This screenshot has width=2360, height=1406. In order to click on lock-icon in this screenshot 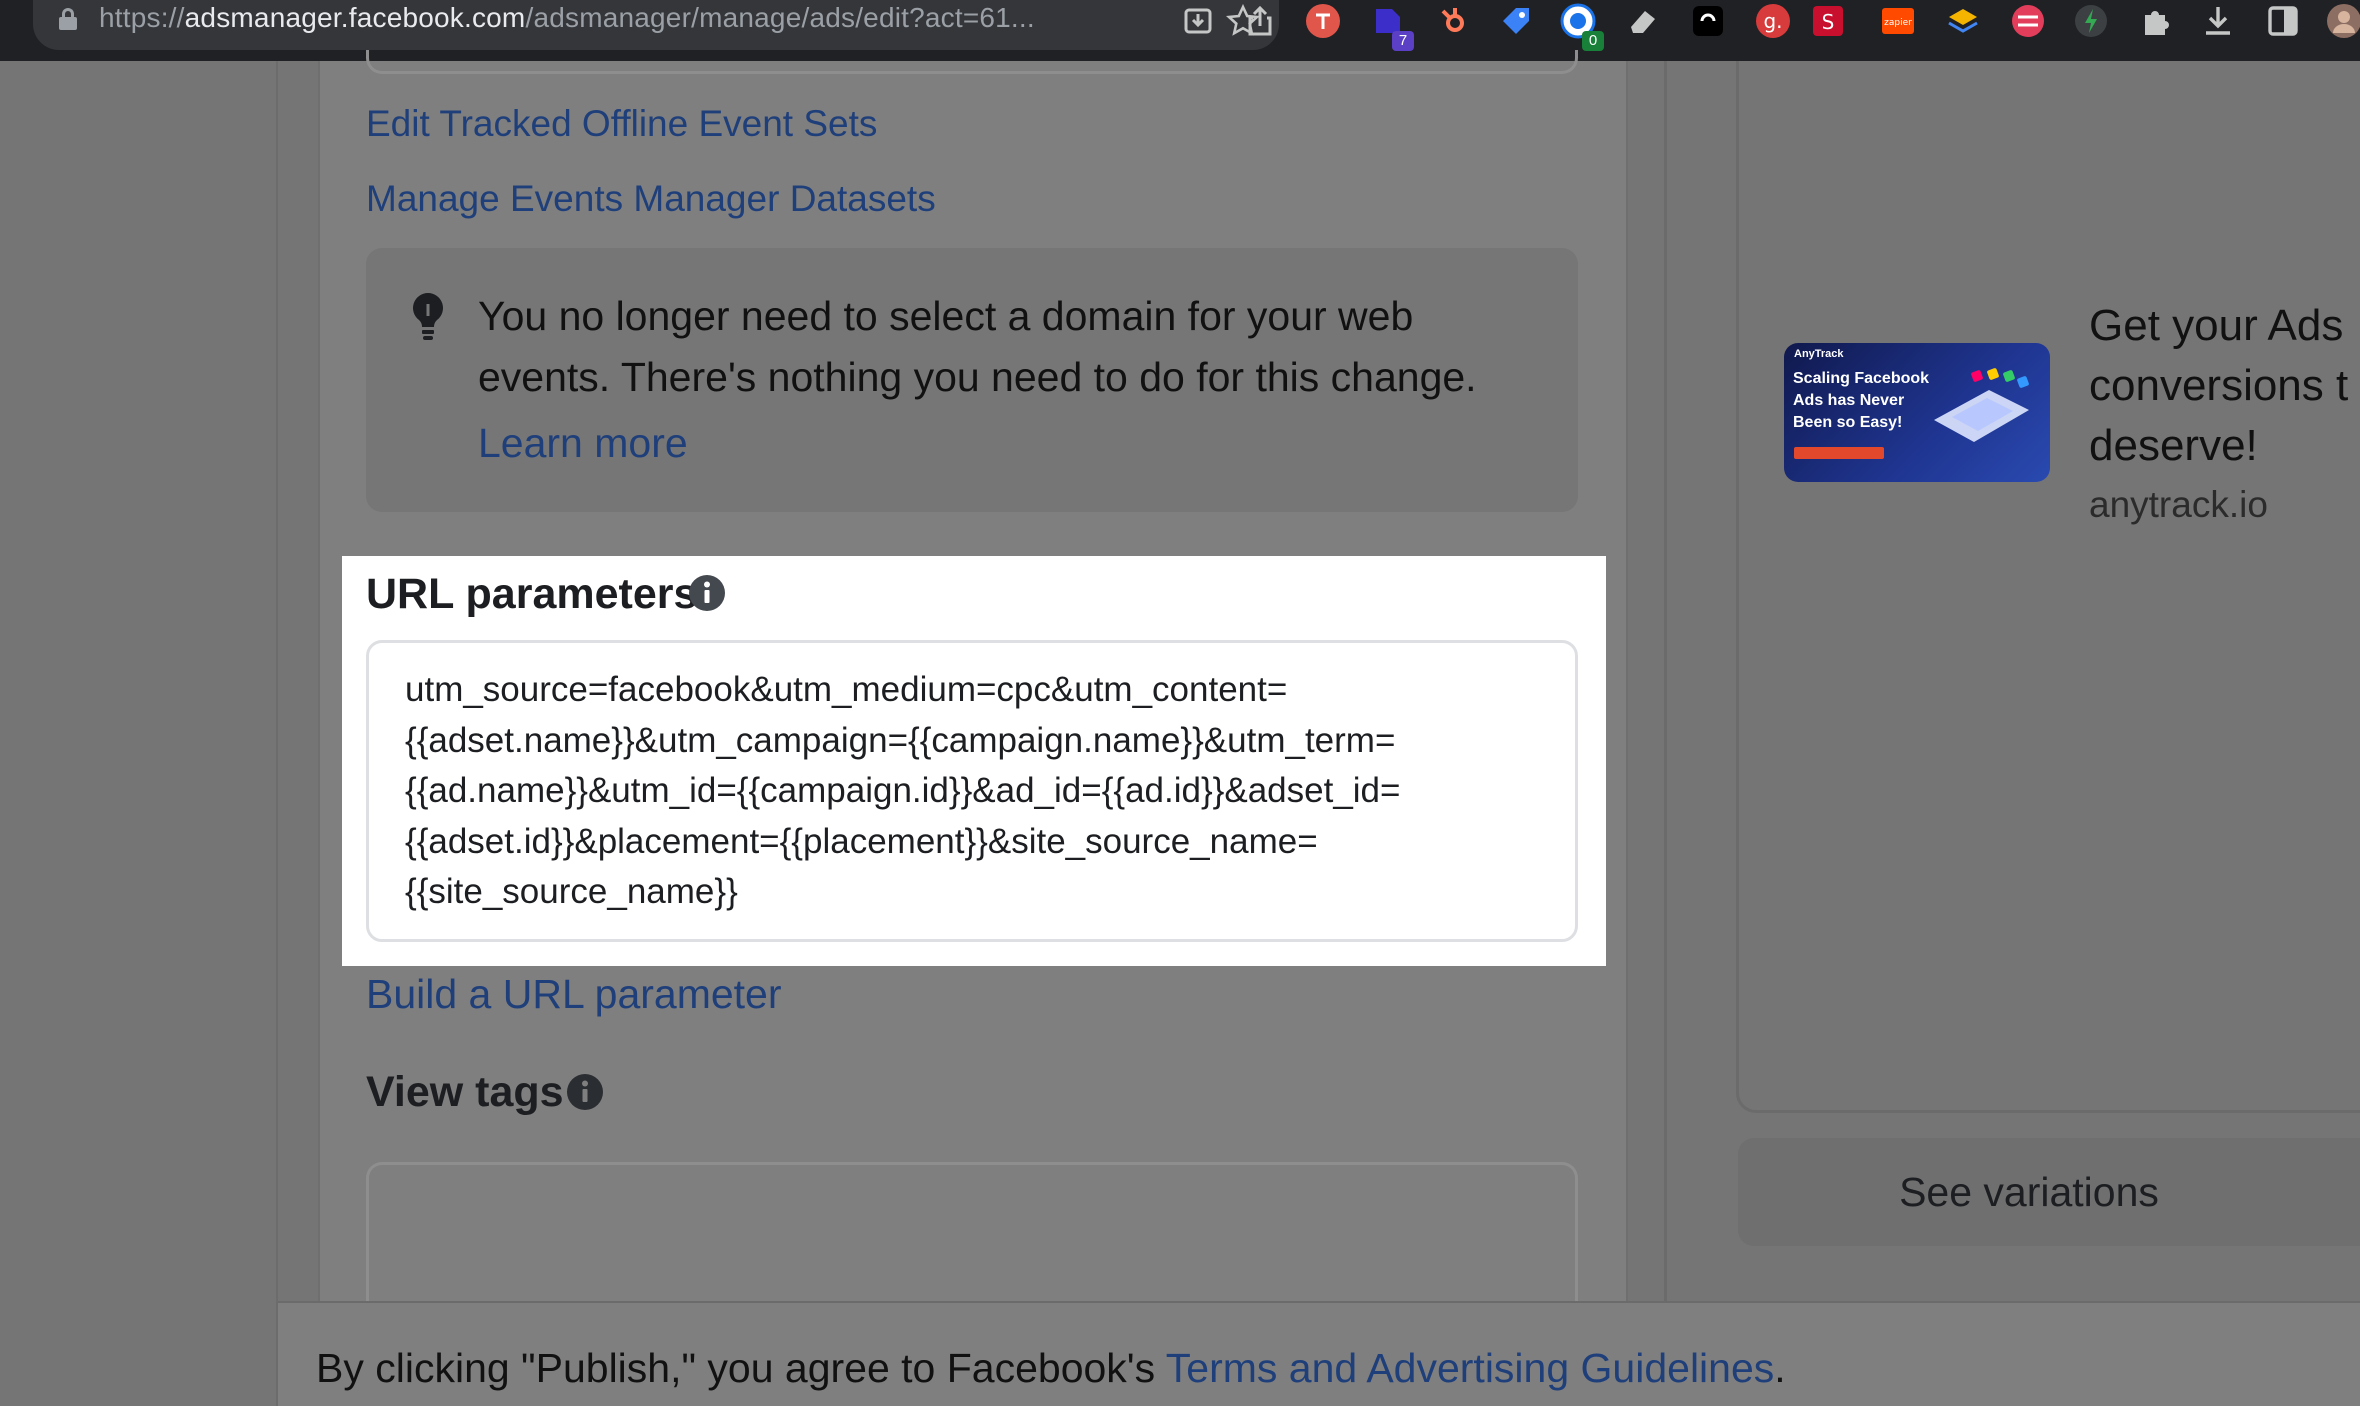, I will do `click(68, 19)`.